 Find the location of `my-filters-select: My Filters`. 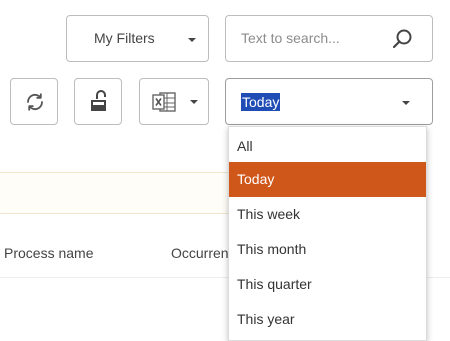

my-filters-select: My Filters is located at coordinates (137, 38).